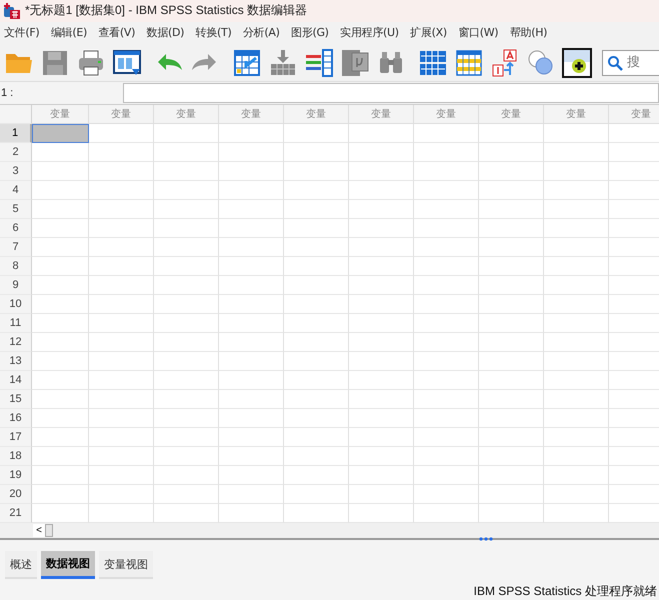  I want to click on scrollbar-thumb, so click(49, 531).